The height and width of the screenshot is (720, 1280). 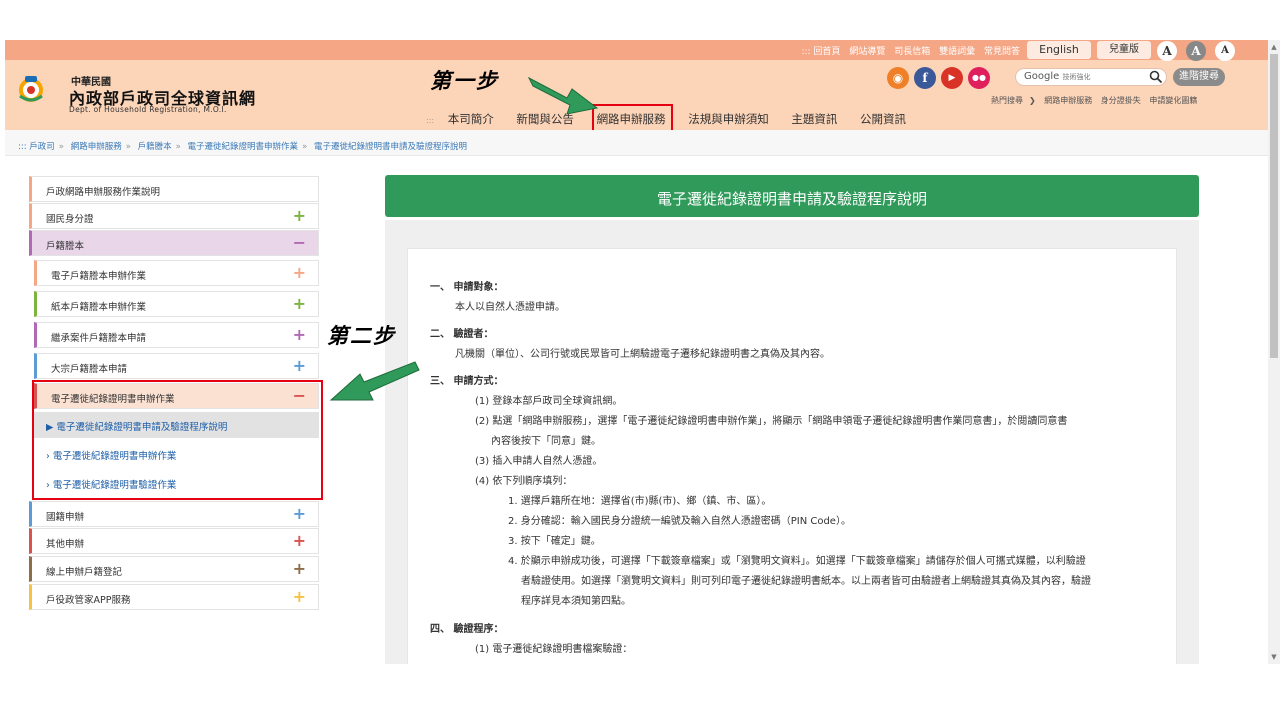 I want to click on step2-annotation: 第二步, so click(x=361, y=335).